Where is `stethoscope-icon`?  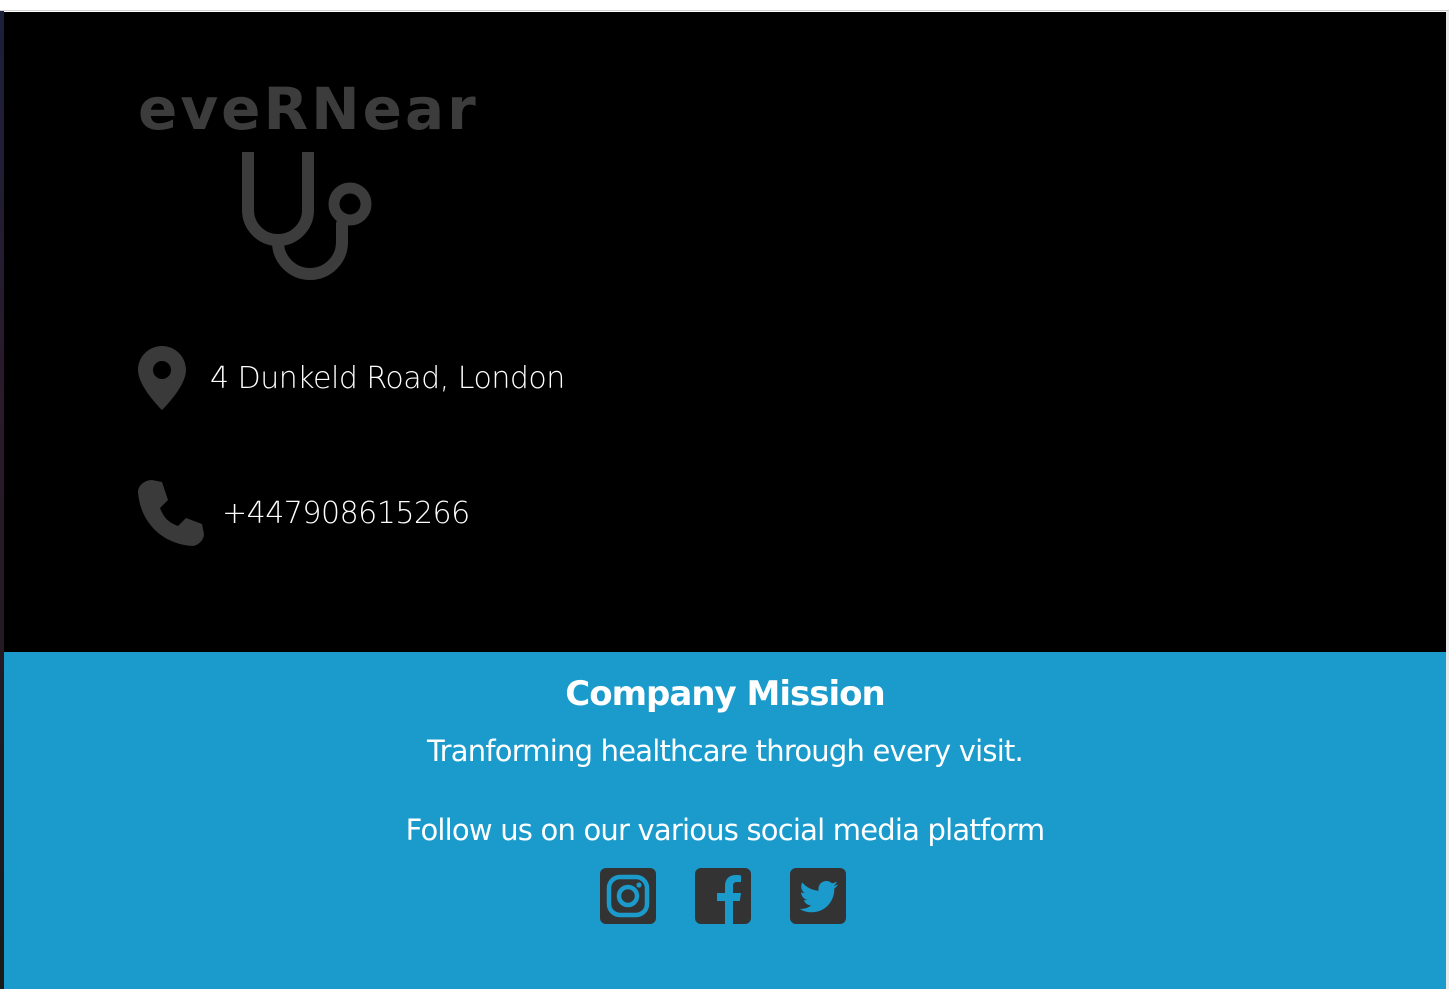 stethoscope-icon is located at coordinates (307, 218).